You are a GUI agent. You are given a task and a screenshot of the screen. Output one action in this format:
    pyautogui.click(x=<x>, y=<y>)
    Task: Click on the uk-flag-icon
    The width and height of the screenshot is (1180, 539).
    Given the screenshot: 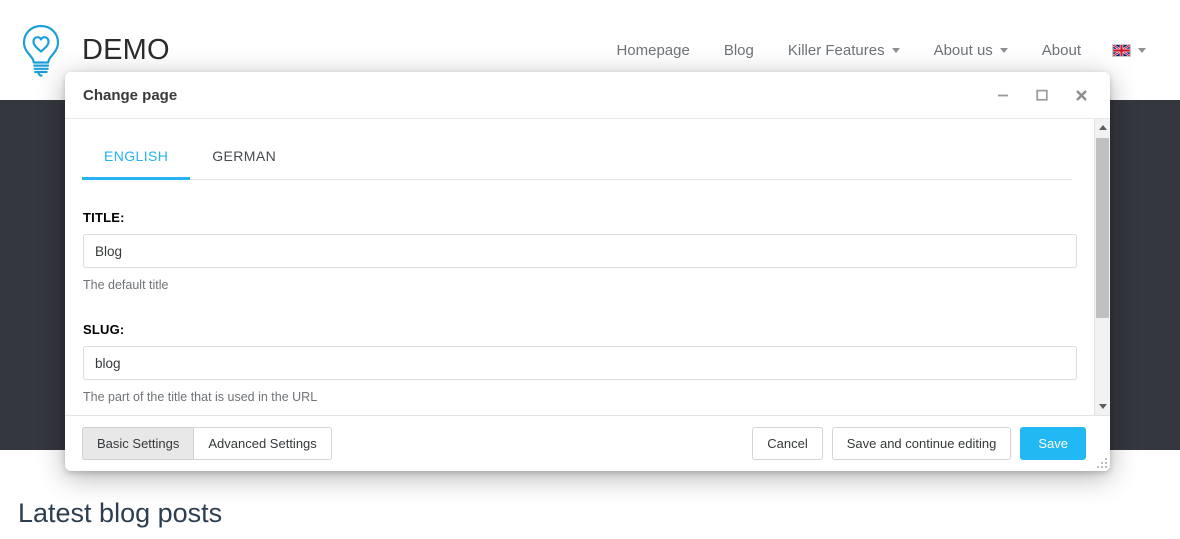 What is the action you would take?
    pyautogui.click(x=1121, y=50)
    